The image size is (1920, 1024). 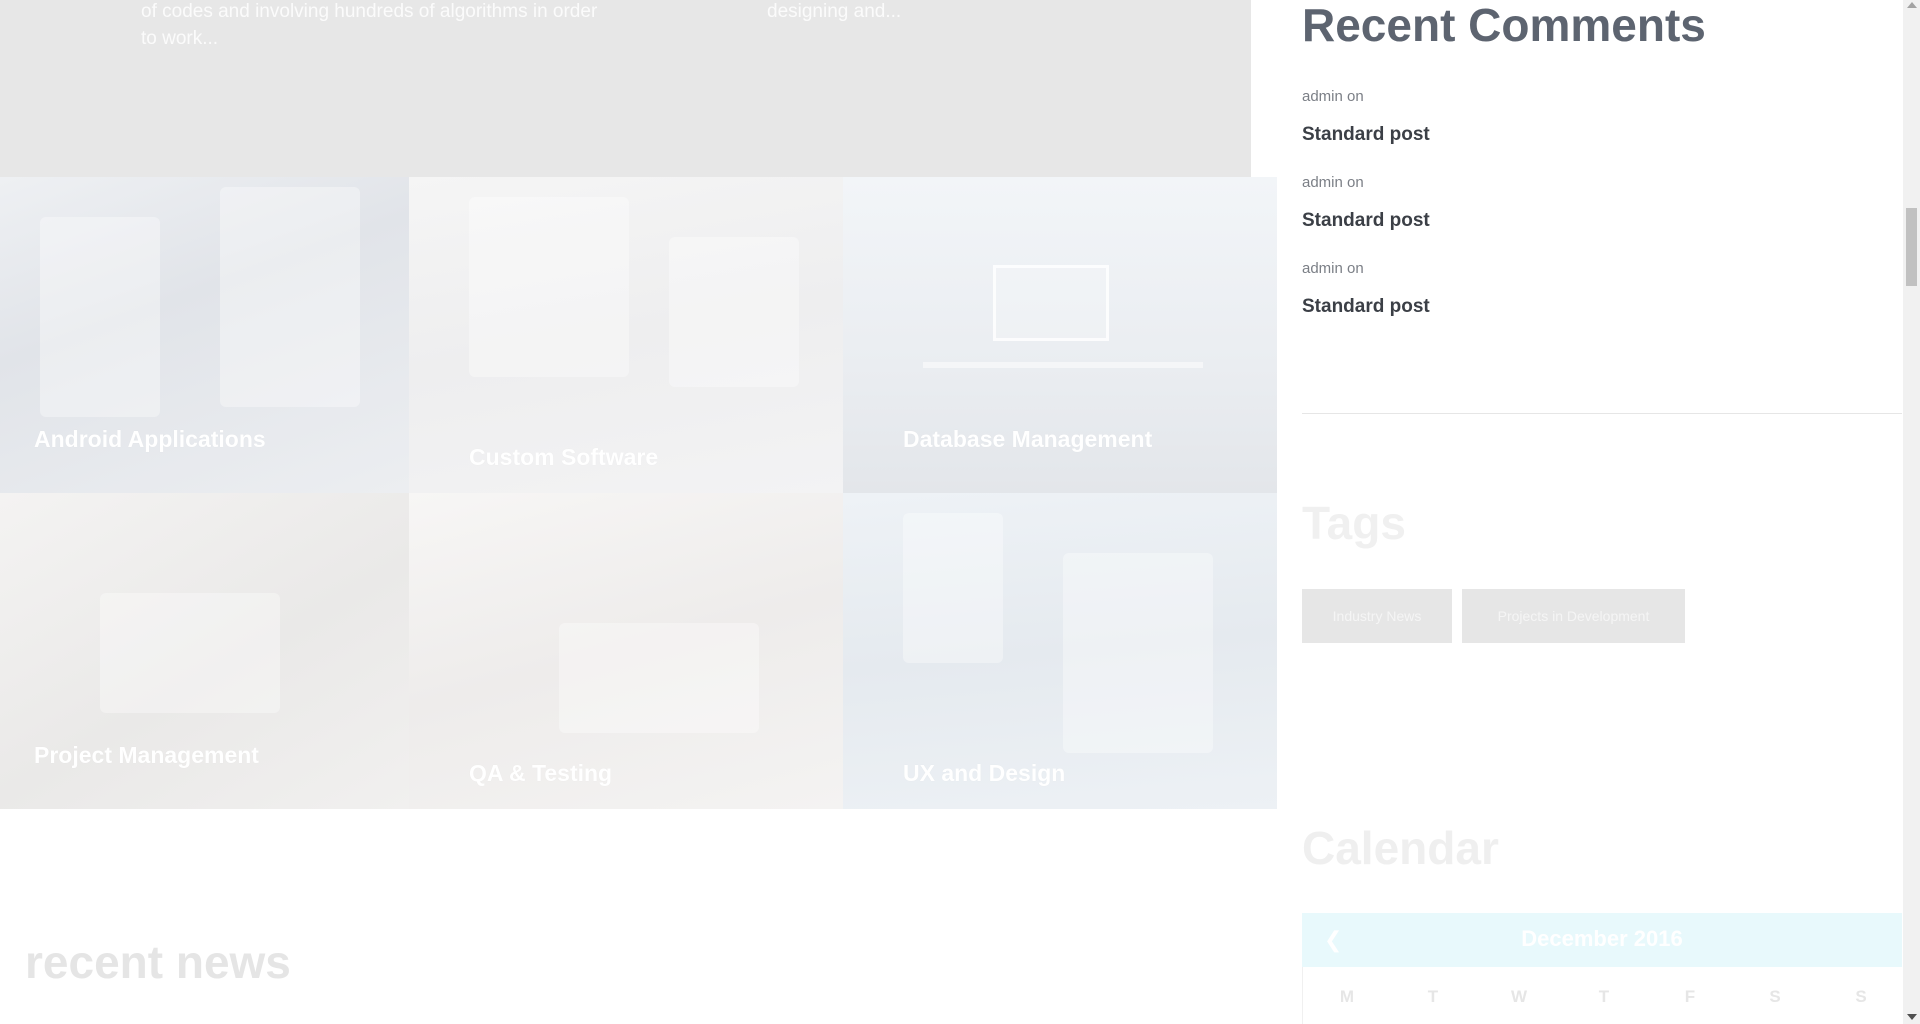 What do you see at coordinates (984, 773) in the screenshot?
I see `service-title: UX and Design` at bounding box center [984, 773].